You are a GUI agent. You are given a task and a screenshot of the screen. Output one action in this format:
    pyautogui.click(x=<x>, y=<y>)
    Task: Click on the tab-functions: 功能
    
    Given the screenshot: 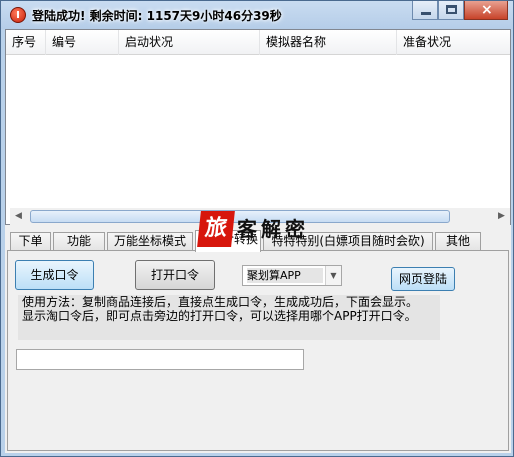 What is the action you would take?
    pyautogui.click(x=79, y=241)
    